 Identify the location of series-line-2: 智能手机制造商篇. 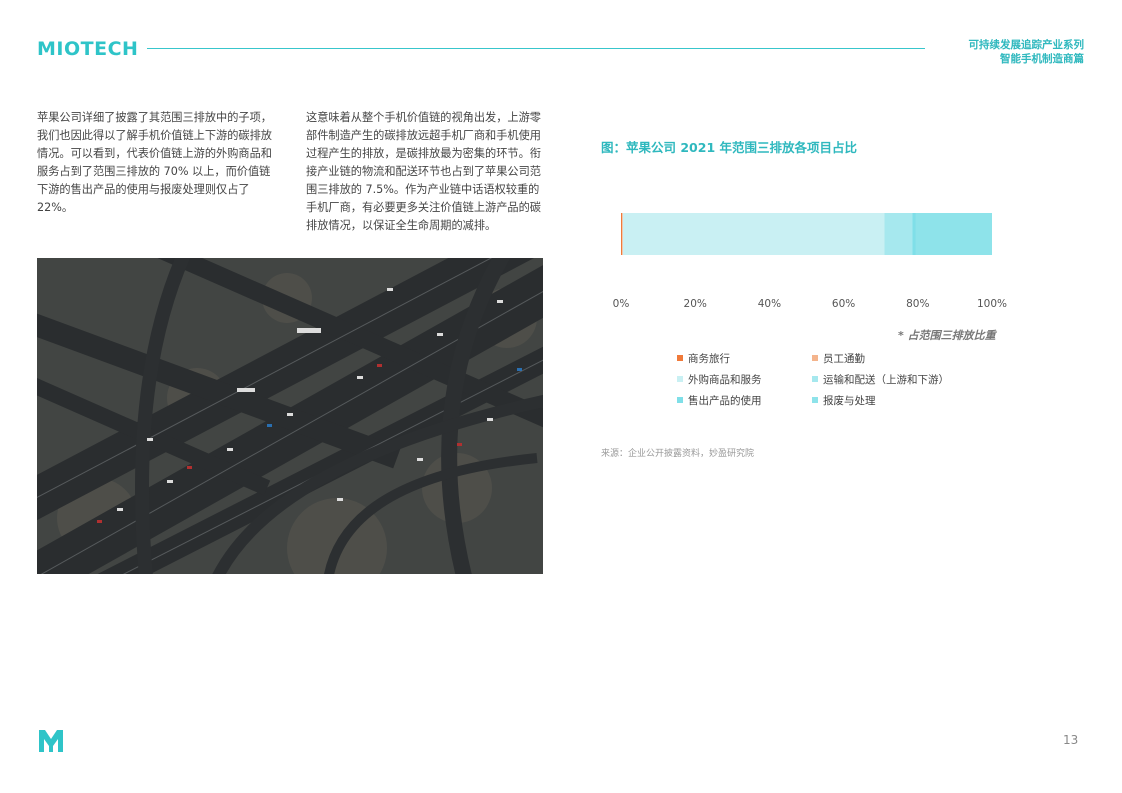
(1042, 59).